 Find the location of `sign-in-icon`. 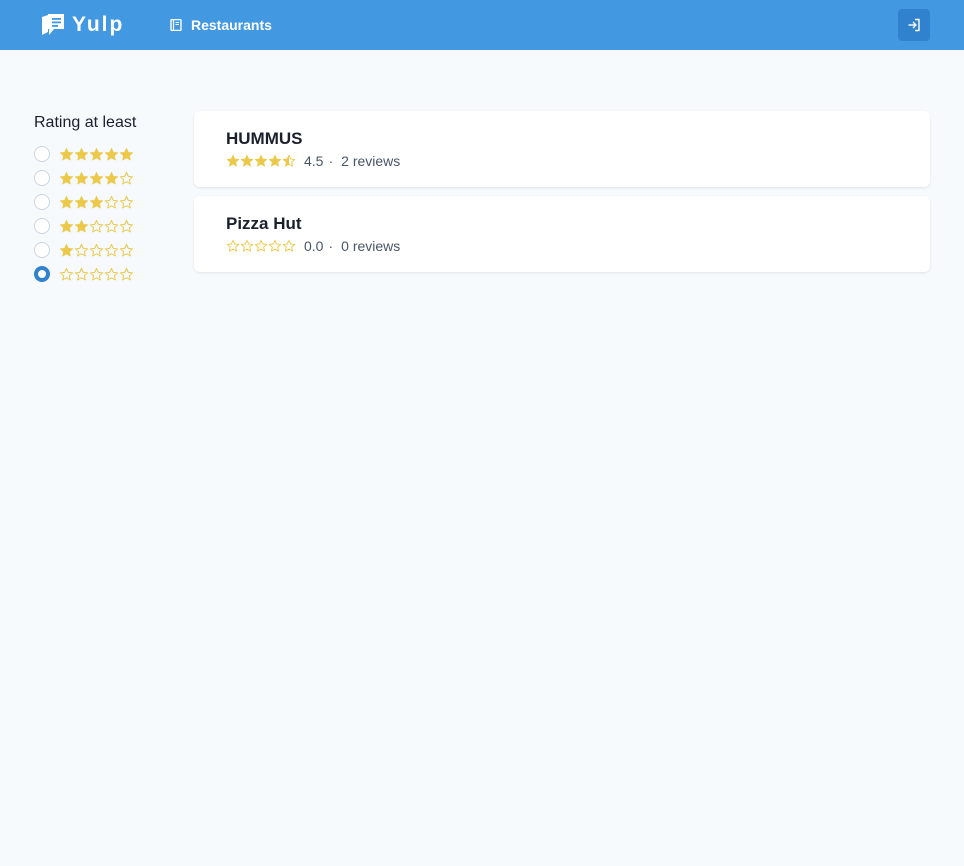

sign-in-icon is located at coordinates (914, 25).